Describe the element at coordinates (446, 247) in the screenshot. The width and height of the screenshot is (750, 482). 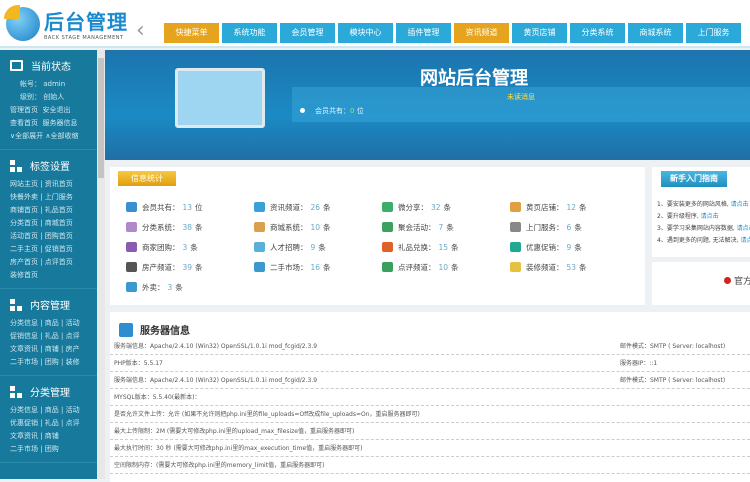
I see `stat-item: 礼品兑换： 15 条` at that location.